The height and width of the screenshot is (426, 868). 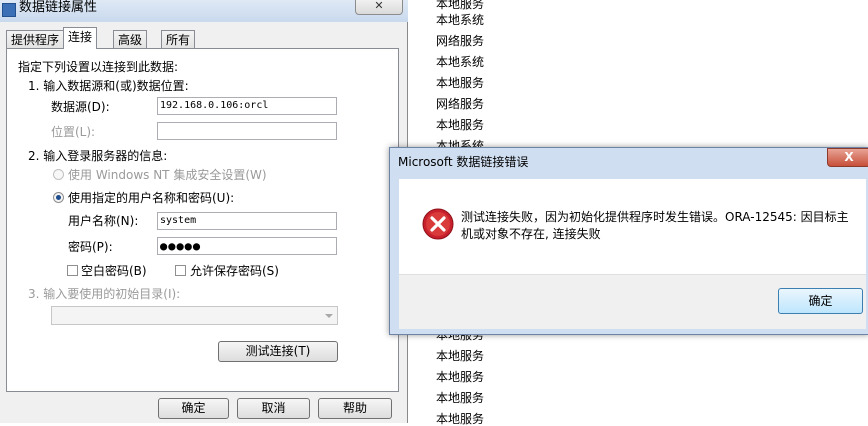 What do you see at coordinates (247, 246) in the screenshot?
I see `password-input: ●●●●●` at bounding box center [247, 246].